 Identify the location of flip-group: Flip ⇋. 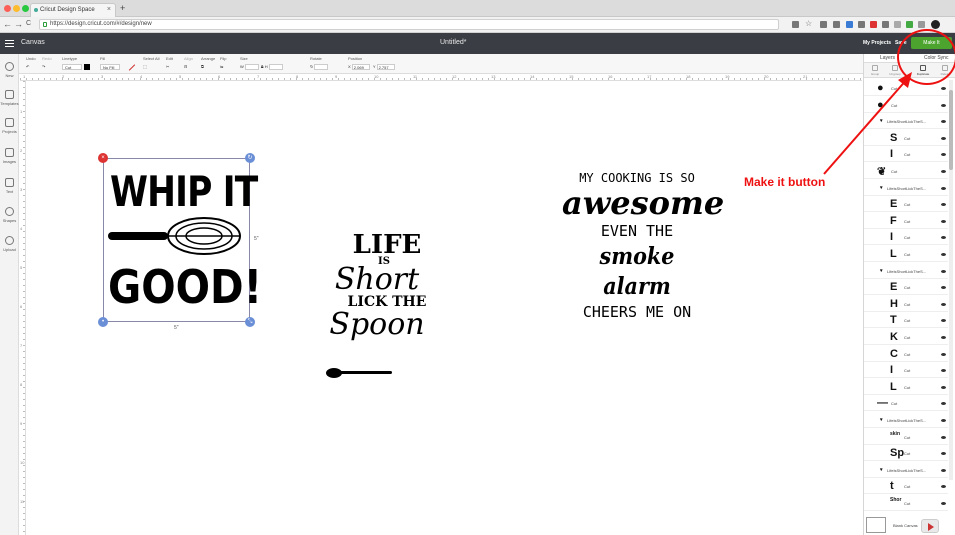
(223, 63).